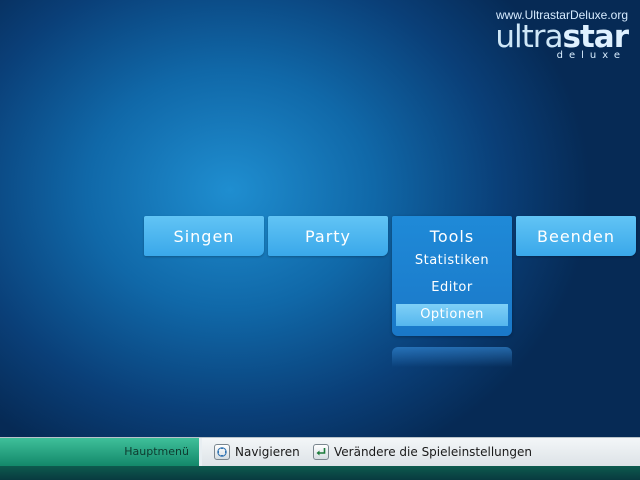 This screenshot has width=640, height=480. I want to click on brand-header: www.UltrastarDeluxe.org ultrastar deluxe, so click(562, 34).